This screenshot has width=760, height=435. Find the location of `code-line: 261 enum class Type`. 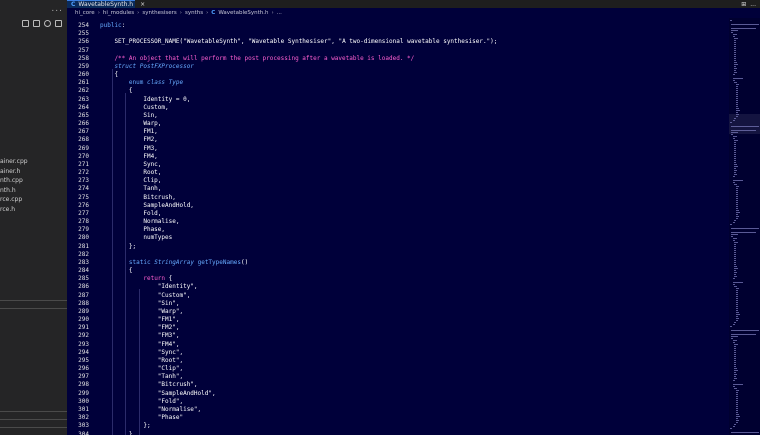

code-line: 261 enum class Type is located at coordinates (398, 83).